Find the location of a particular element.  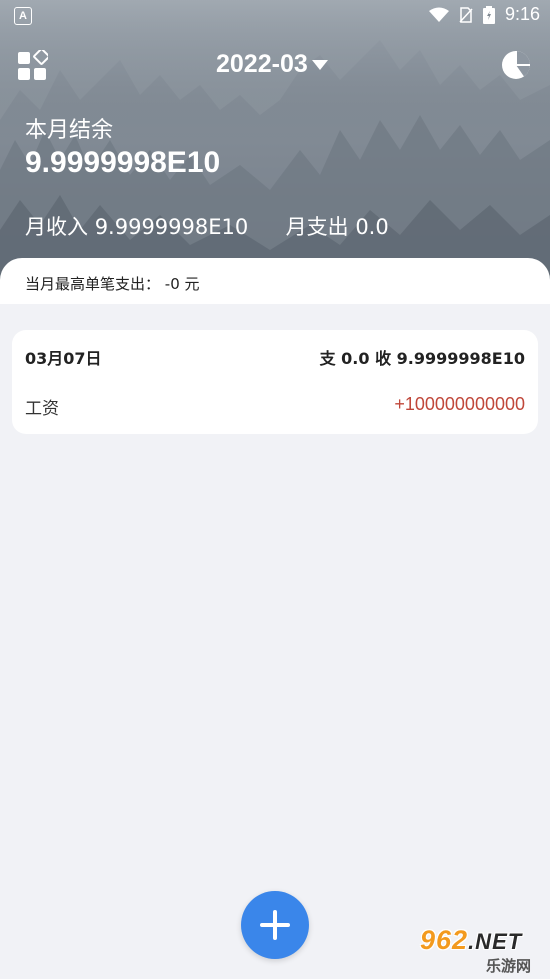

expense-value: 0.0 is located at coordinates (372, 227).